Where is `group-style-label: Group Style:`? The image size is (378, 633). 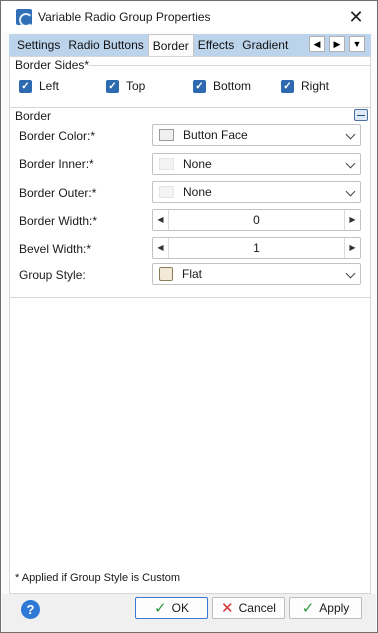 group-style-label: Group Style: is located at coordinates (52, 275).